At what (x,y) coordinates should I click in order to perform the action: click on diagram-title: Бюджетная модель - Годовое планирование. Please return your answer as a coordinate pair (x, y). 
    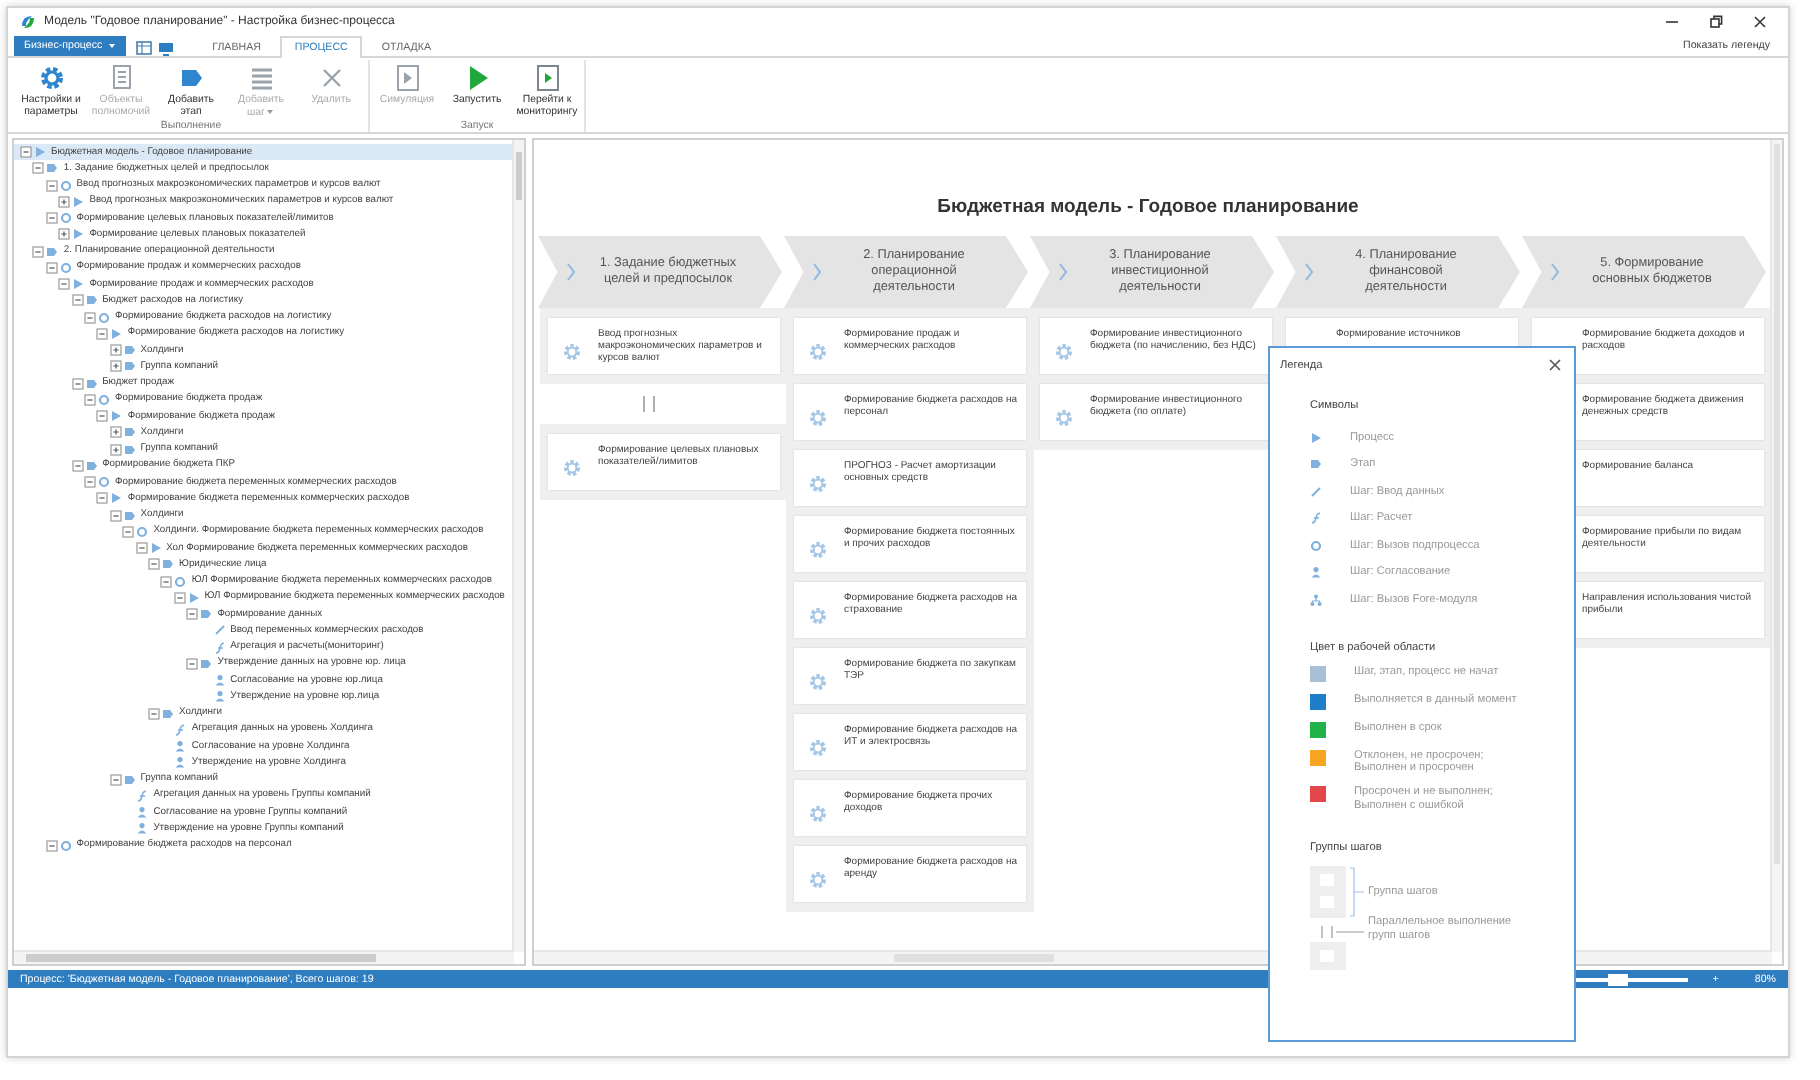
    Looking at the image, I should click on (1148, 207).